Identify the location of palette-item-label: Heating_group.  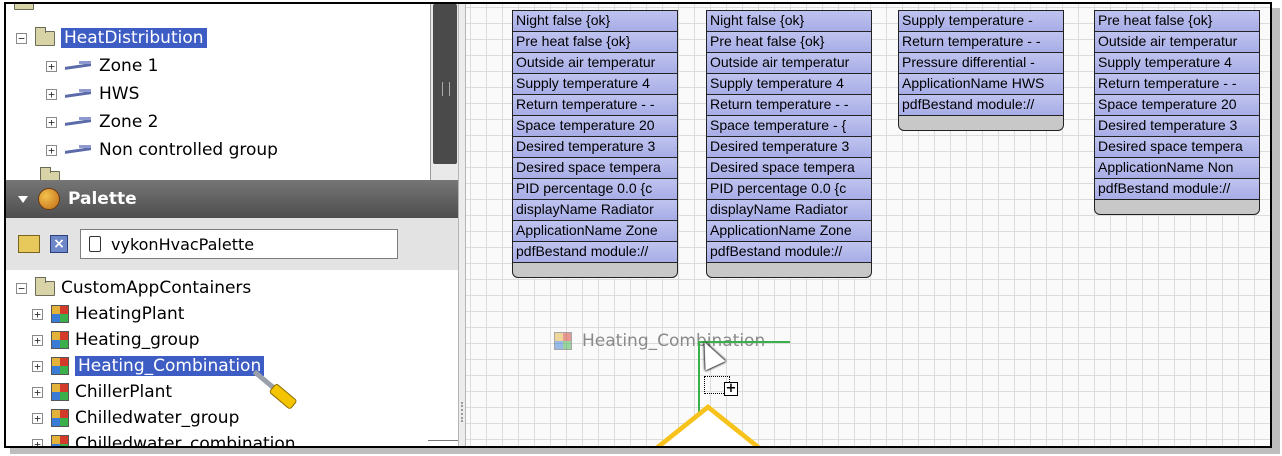
(137, 340).